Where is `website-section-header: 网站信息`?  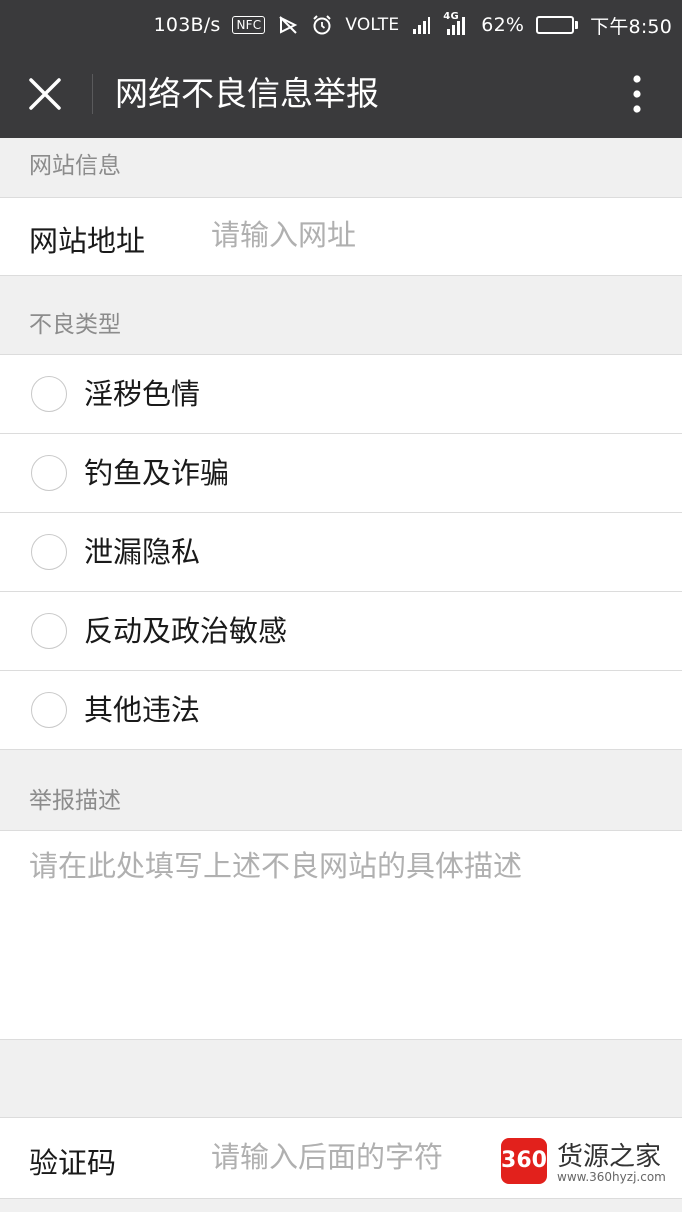
website-section-header: 网站信息 is located at coordinates (75, 166).